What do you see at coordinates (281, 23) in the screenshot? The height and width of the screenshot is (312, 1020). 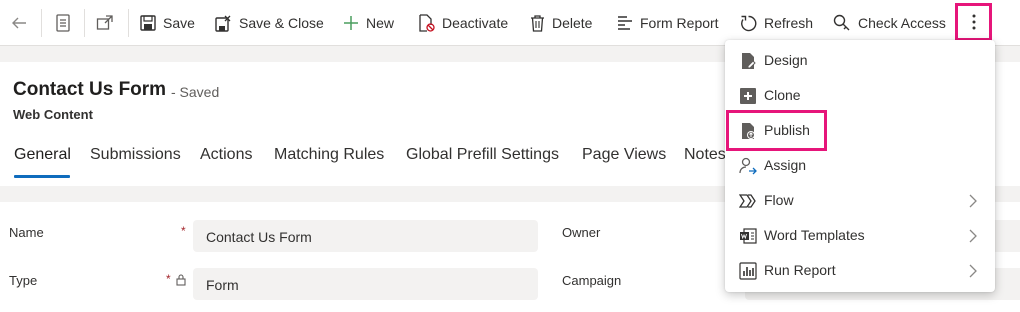 I see `save-and-close-label: Save & Close` at bounding box center [281, 23].